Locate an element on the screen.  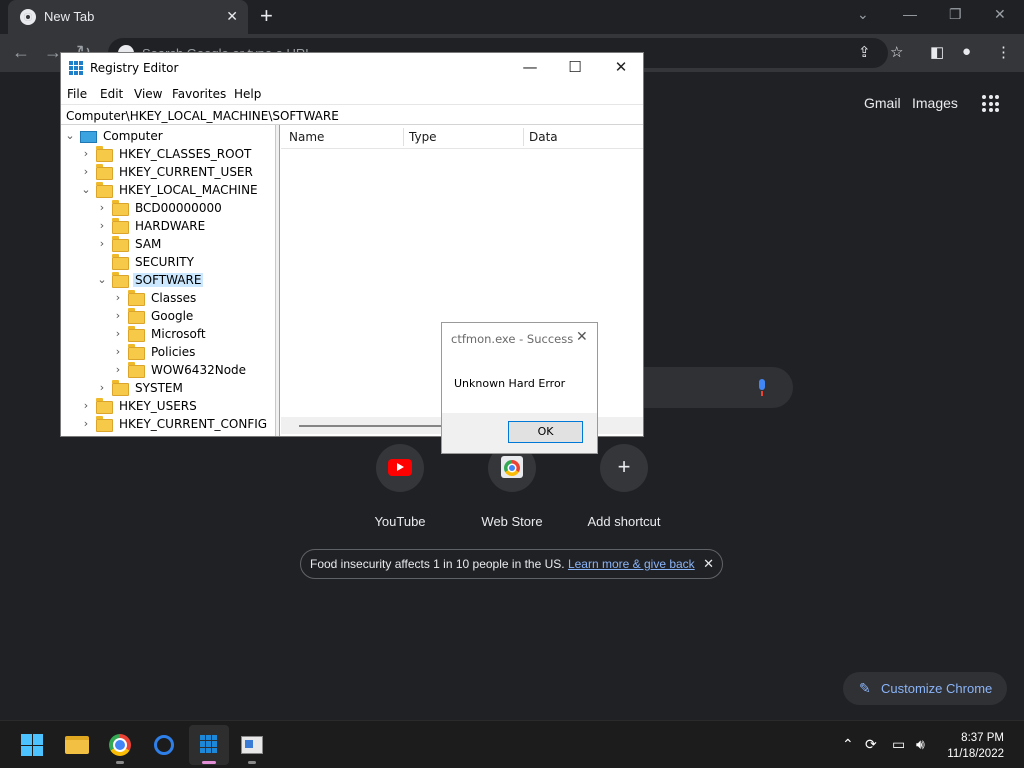
shortcut-web-store: Web Store is located at coordinates (512, 486).